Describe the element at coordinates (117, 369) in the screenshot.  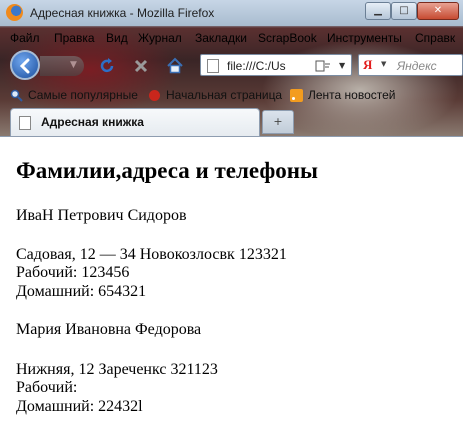
I see `contact-address: Нижняя, 12 Зареченкс 321123` at that location.